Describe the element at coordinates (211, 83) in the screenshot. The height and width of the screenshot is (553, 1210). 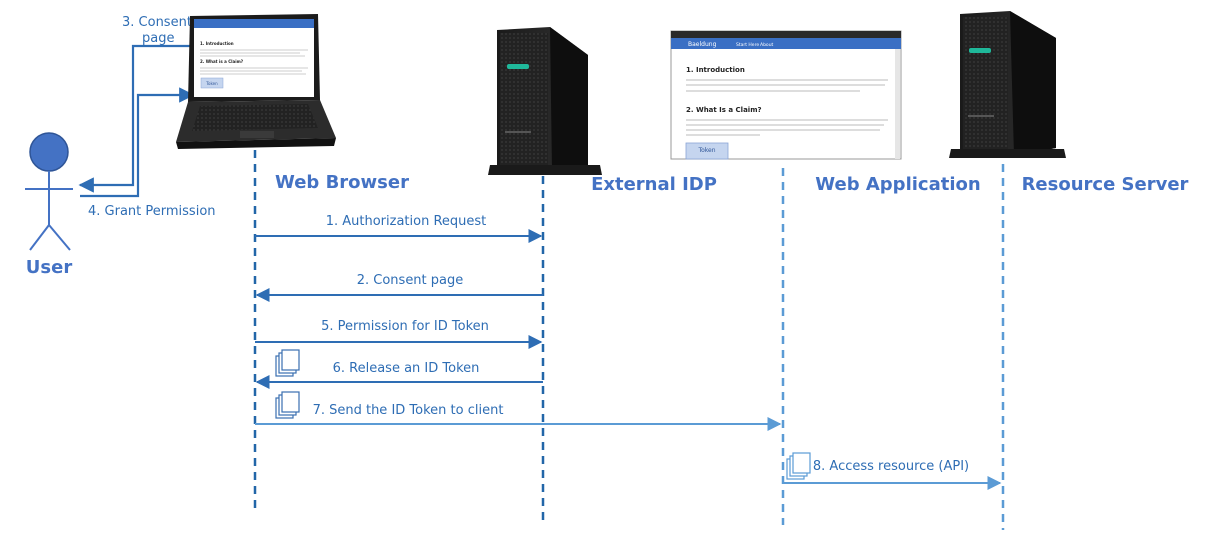
I see `laptop-page-token: Token` at that location.